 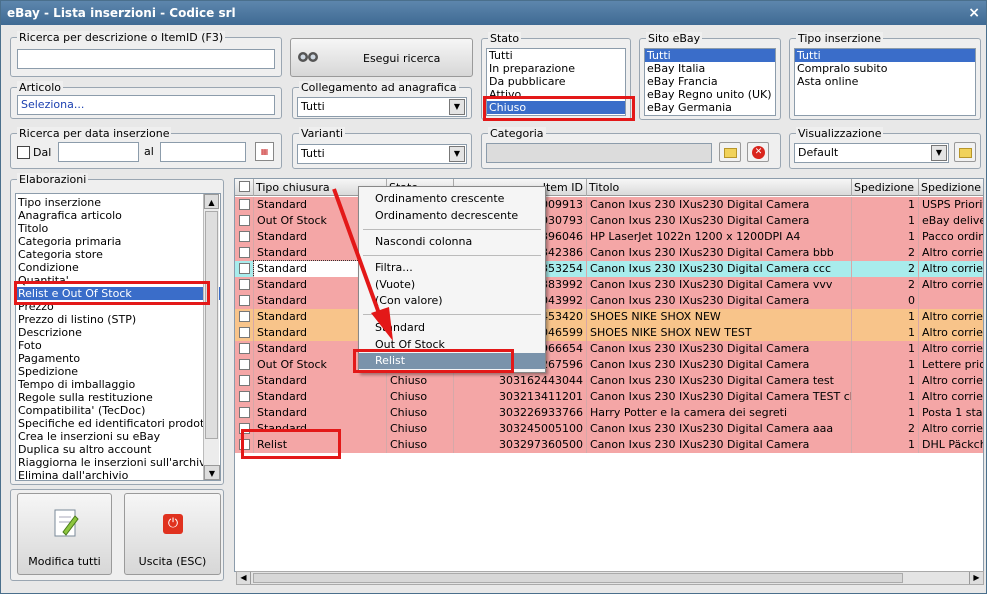 What do you see at coordinates (98, 152) in the screenshot?
I see `date-from-input` at bounding box center [98, 152].